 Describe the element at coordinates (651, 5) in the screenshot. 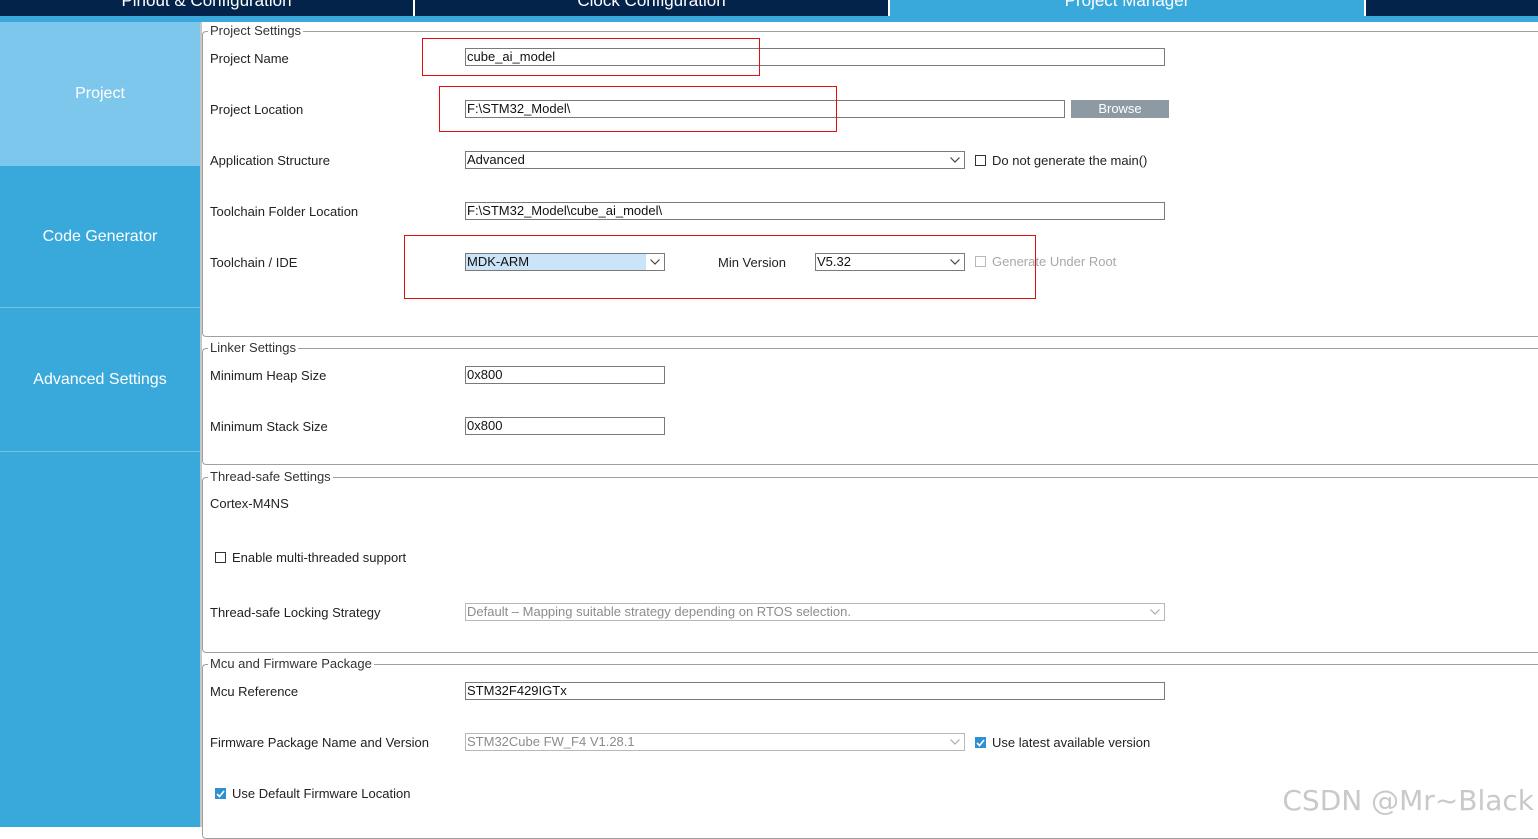

I see `tab-label: Clock Configuration` at that location.